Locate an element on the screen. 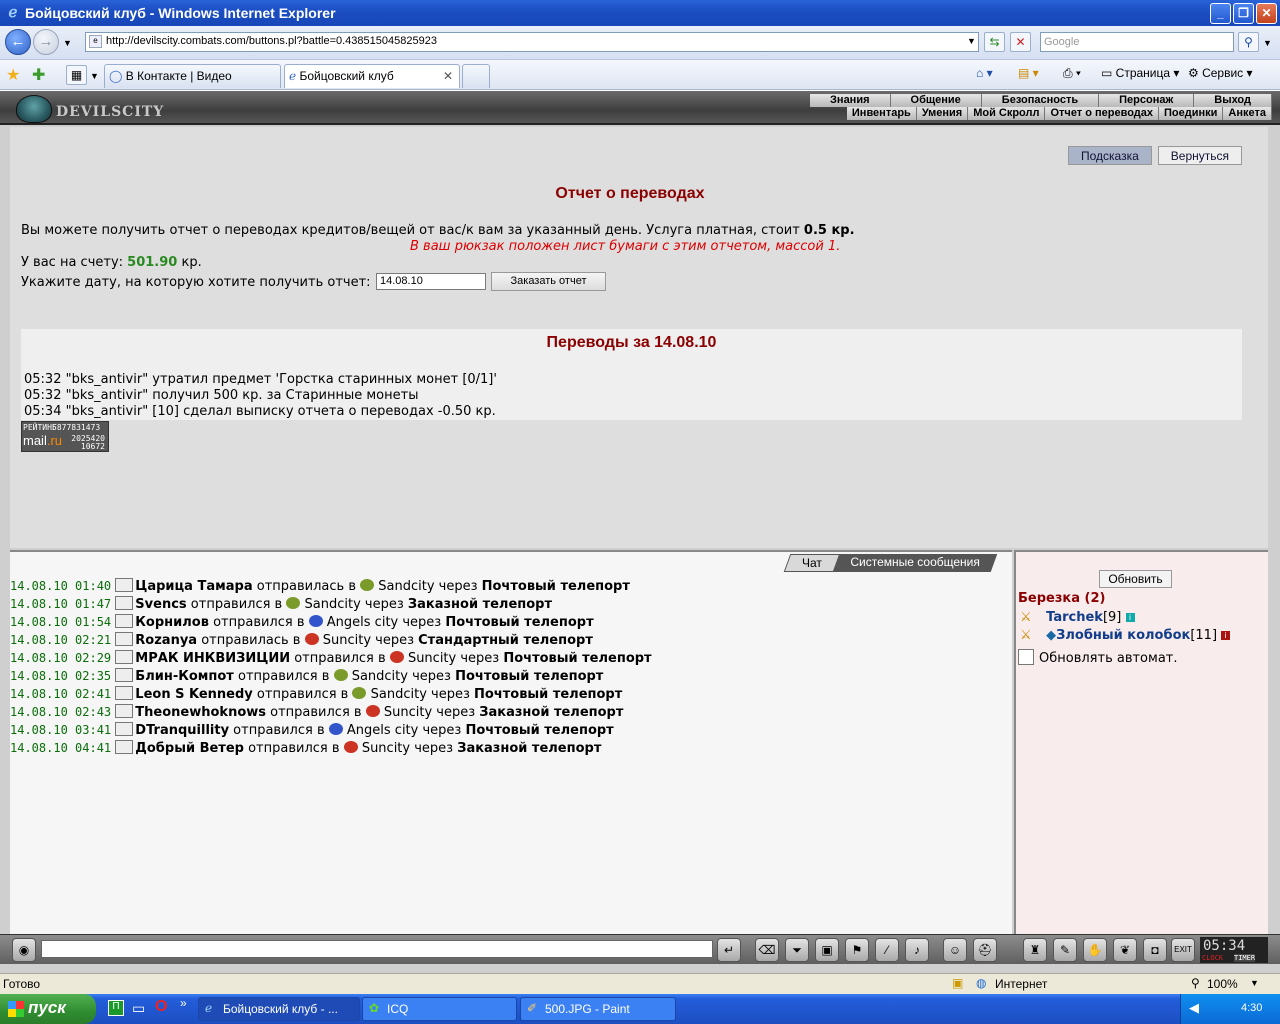 This screenshot has width=1280, height=1024. favorites-star-icon: ★ is located at coordinates (13, 75).